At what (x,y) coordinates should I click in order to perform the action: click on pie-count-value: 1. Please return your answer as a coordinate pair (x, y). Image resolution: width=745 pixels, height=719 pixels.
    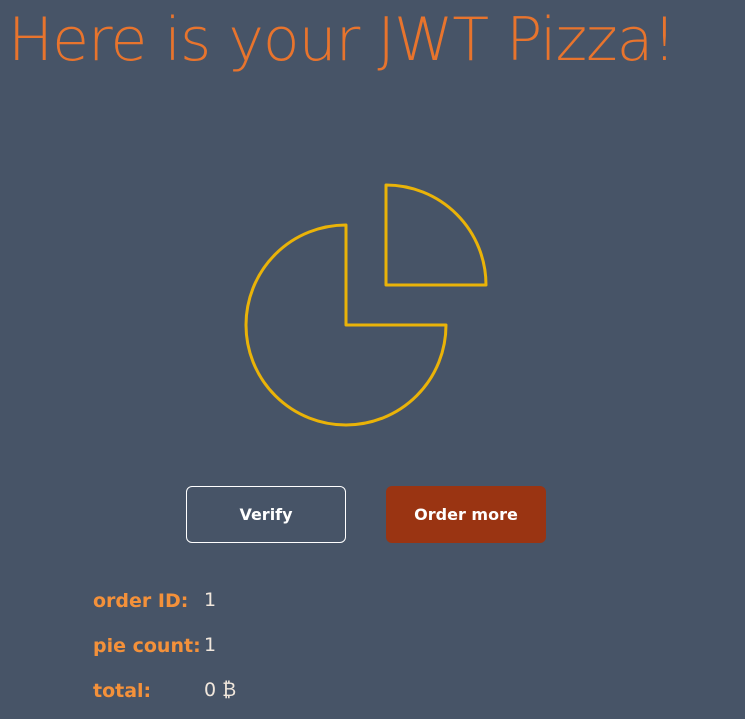
    Looking at the image, I should click on (210, 645).